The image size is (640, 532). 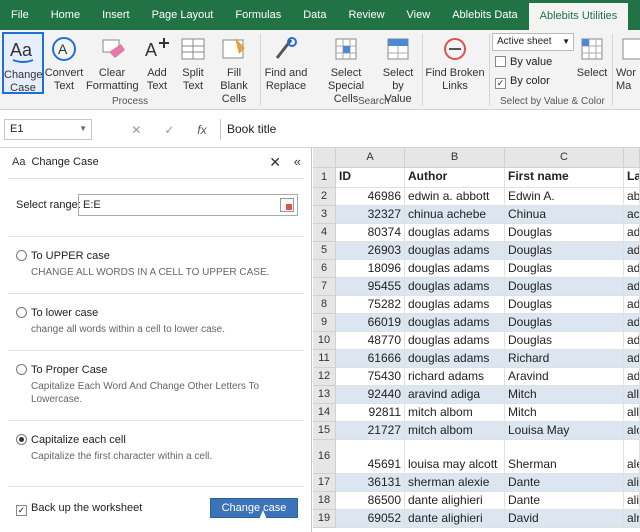 What do you see at coordinates (286, 63) in the screenshot?
I see `find-replace-button: Find and Replace` at bounding box center [286, 63].